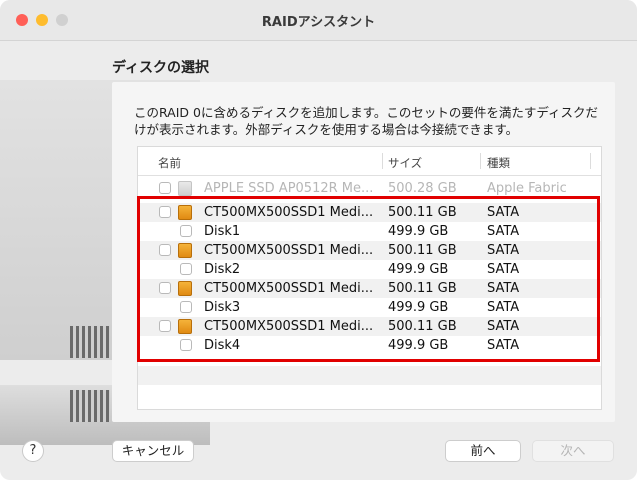  Describe the element at coordinates (498, 163) in the screenshot. I see `column-header-type: 種類` at that location.